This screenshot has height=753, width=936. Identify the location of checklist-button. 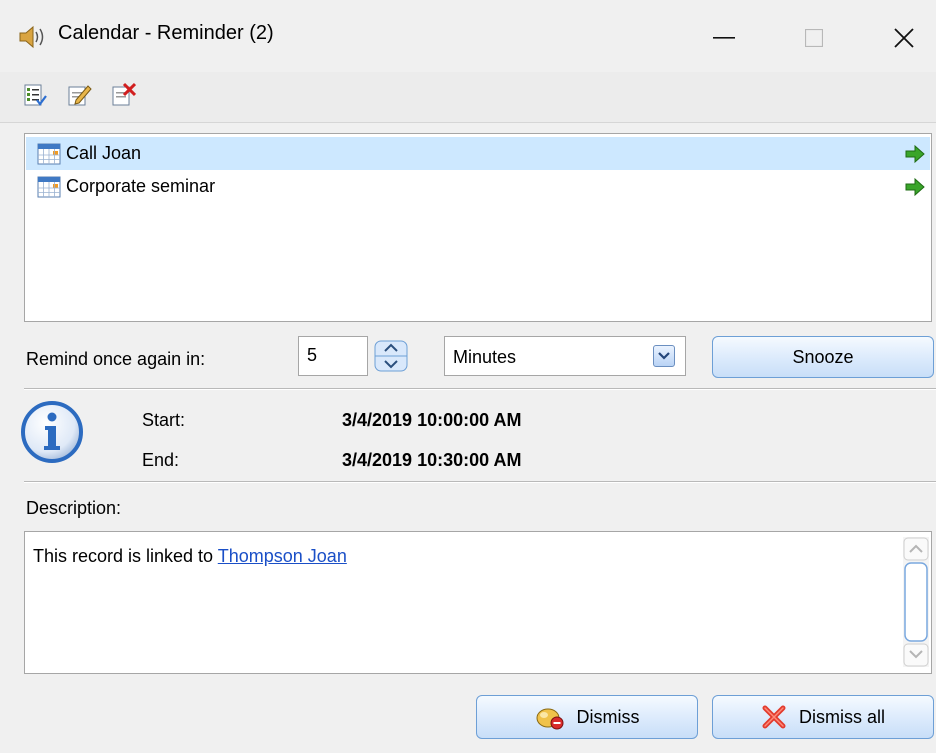
(35, 95).